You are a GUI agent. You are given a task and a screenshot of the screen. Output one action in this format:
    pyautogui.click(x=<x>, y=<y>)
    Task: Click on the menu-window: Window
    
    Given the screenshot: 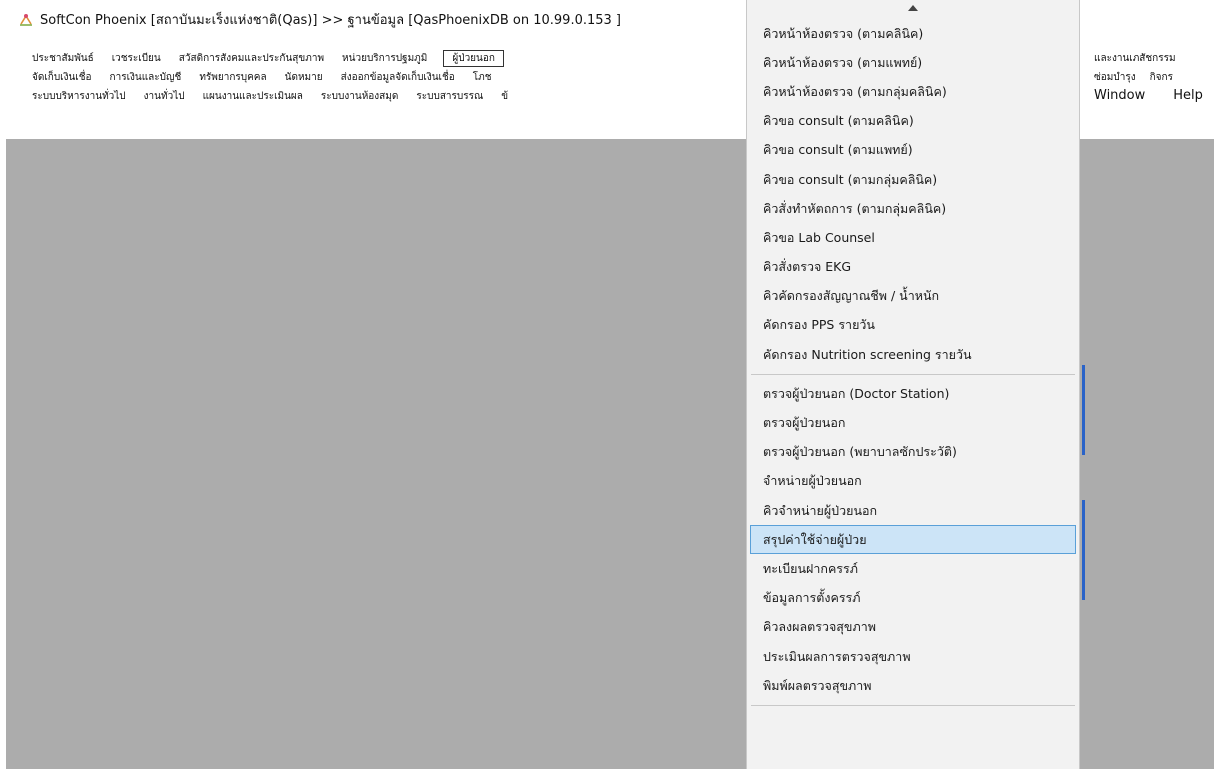 What is the action you would take?
    pyautogui.click(x=1119, y=95)
    